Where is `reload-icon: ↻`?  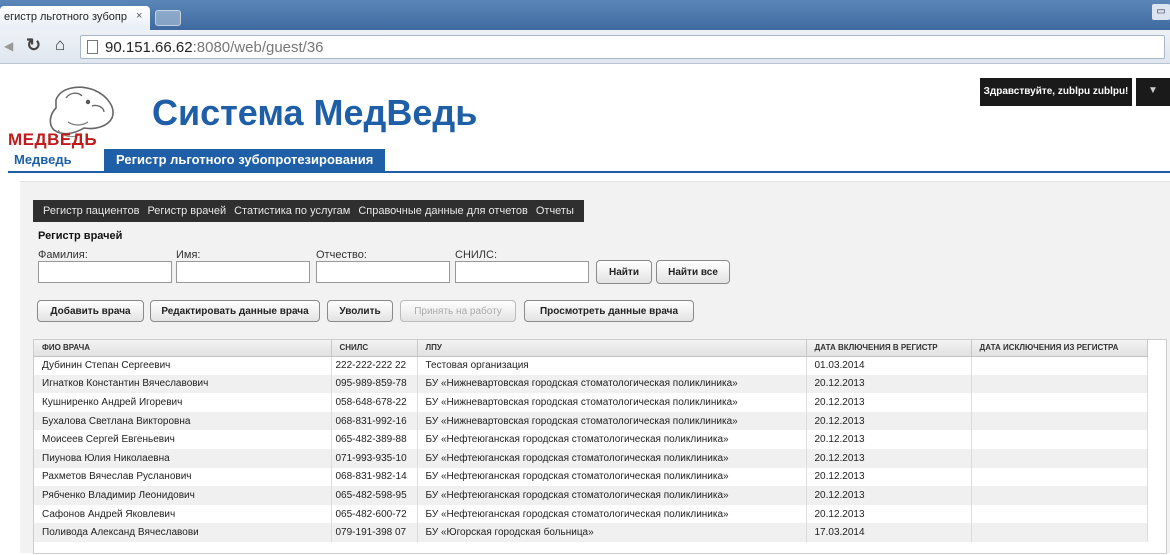 reload-icon: ↻ is located at coordinates (33, 45).